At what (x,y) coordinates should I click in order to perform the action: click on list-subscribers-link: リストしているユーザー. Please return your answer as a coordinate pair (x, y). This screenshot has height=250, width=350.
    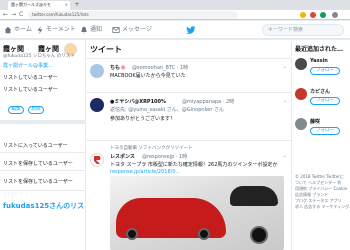
    Looking at the image, I should click on (30, 89).